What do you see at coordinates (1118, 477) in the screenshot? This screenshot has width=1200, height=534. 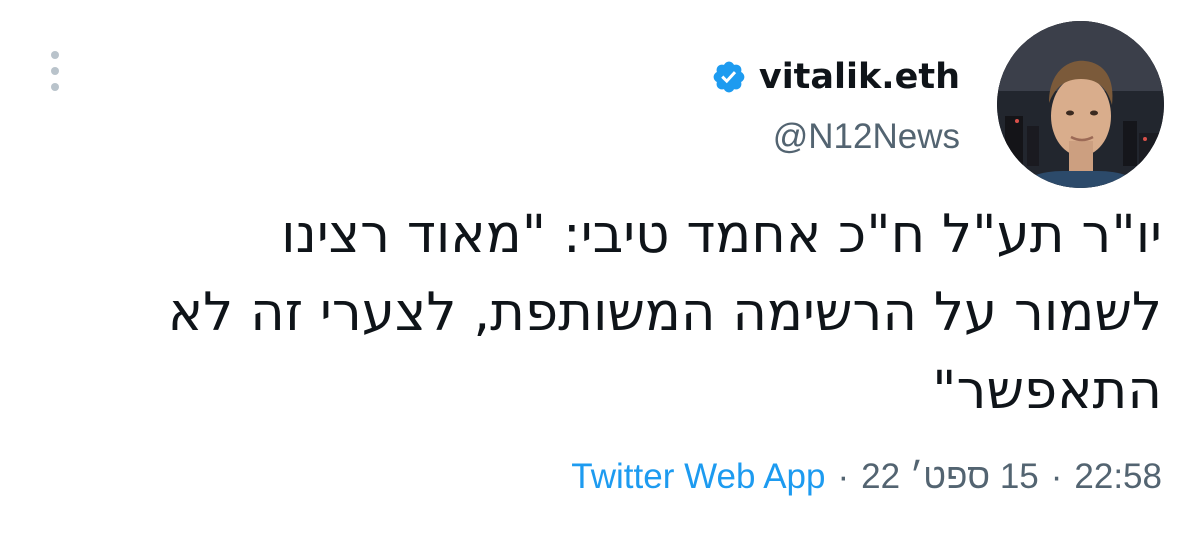 I see `tweet-time: 22:58` at bounding box center [1118, 477].